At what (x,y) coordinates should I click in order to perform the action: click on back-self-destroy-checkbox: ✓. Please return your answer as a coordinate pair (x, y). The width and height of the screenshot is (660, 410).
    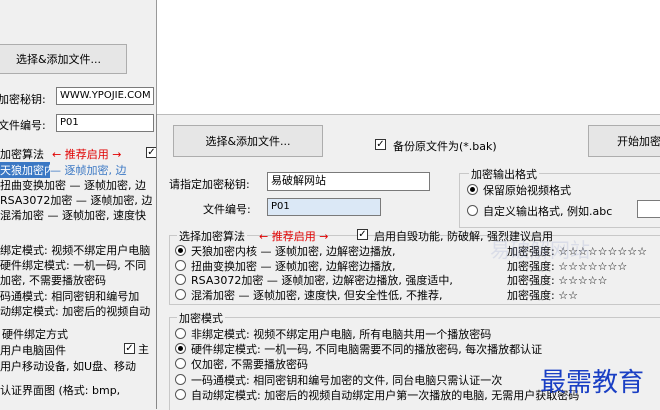
    Looking at the image, I should click on (151, 152).